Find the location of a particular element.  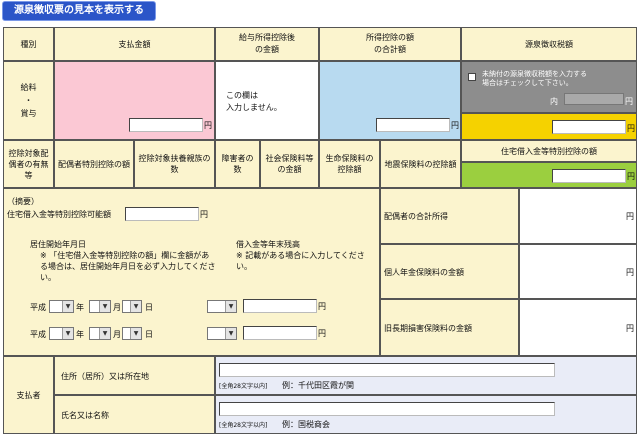

housing-loan-cell: 円 is located at coordinates (549, 175).